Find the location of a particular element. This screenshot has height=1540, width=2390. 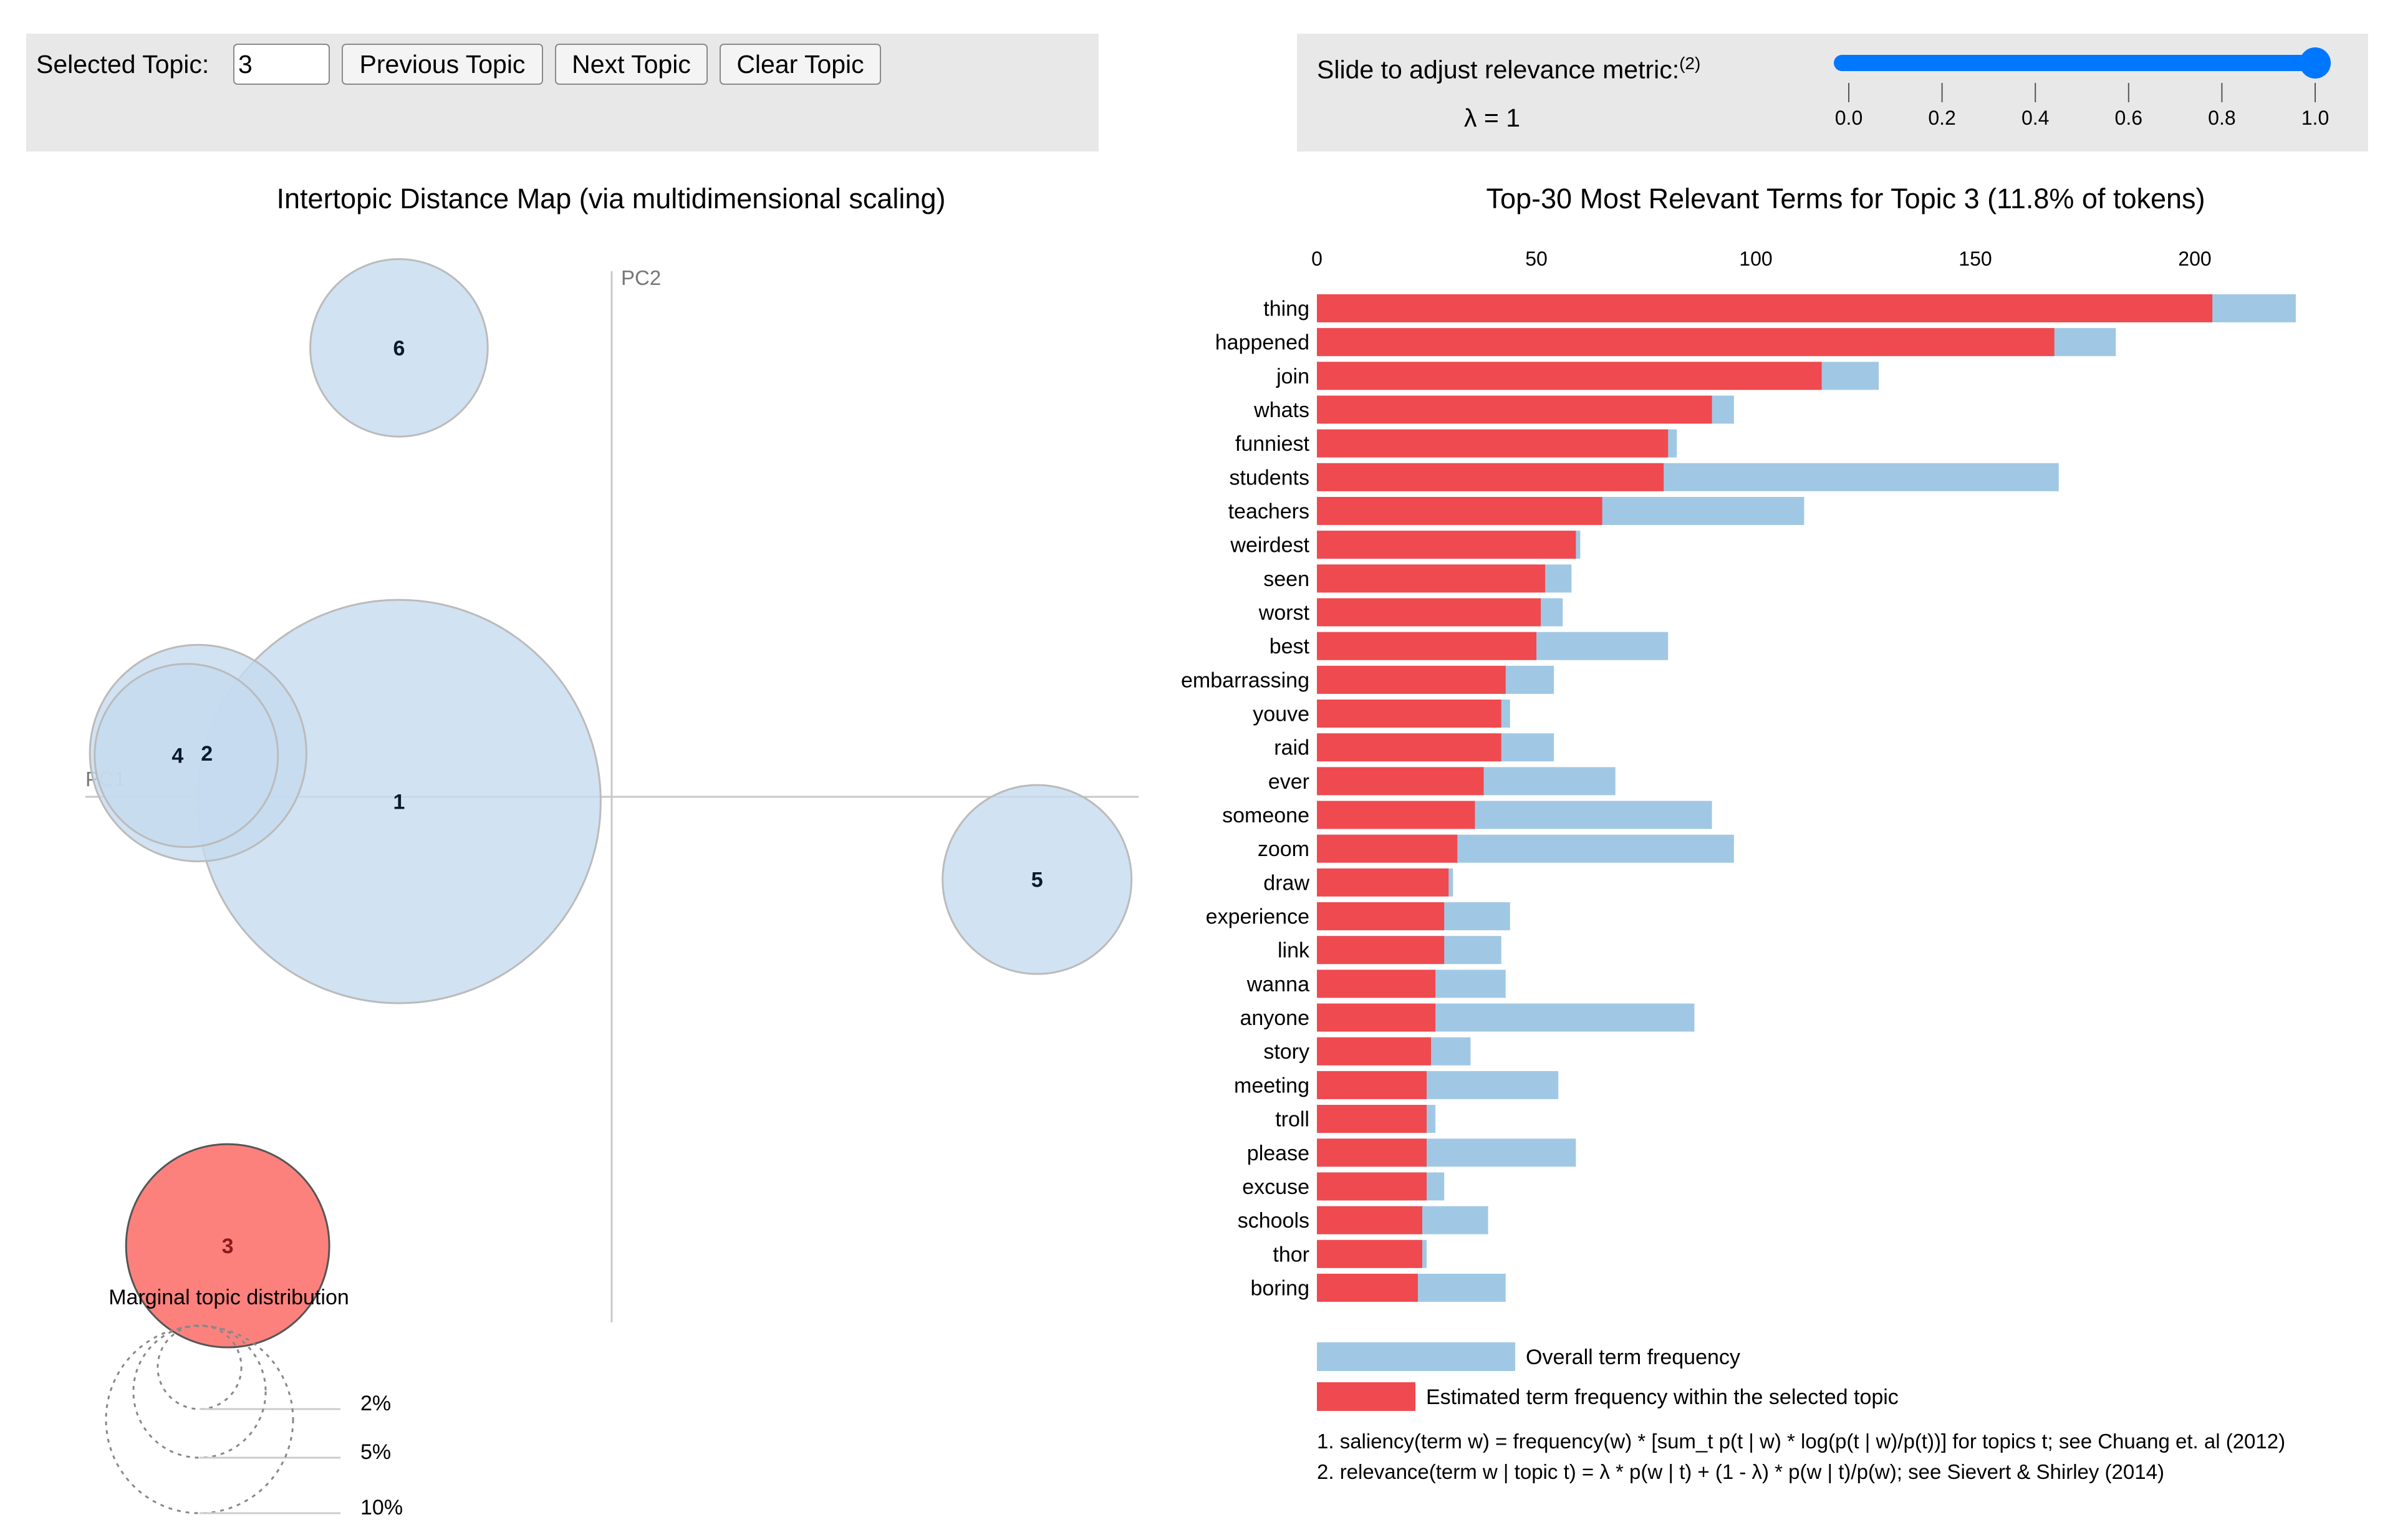

term-row: seen is located at coordinates (1418, 578).